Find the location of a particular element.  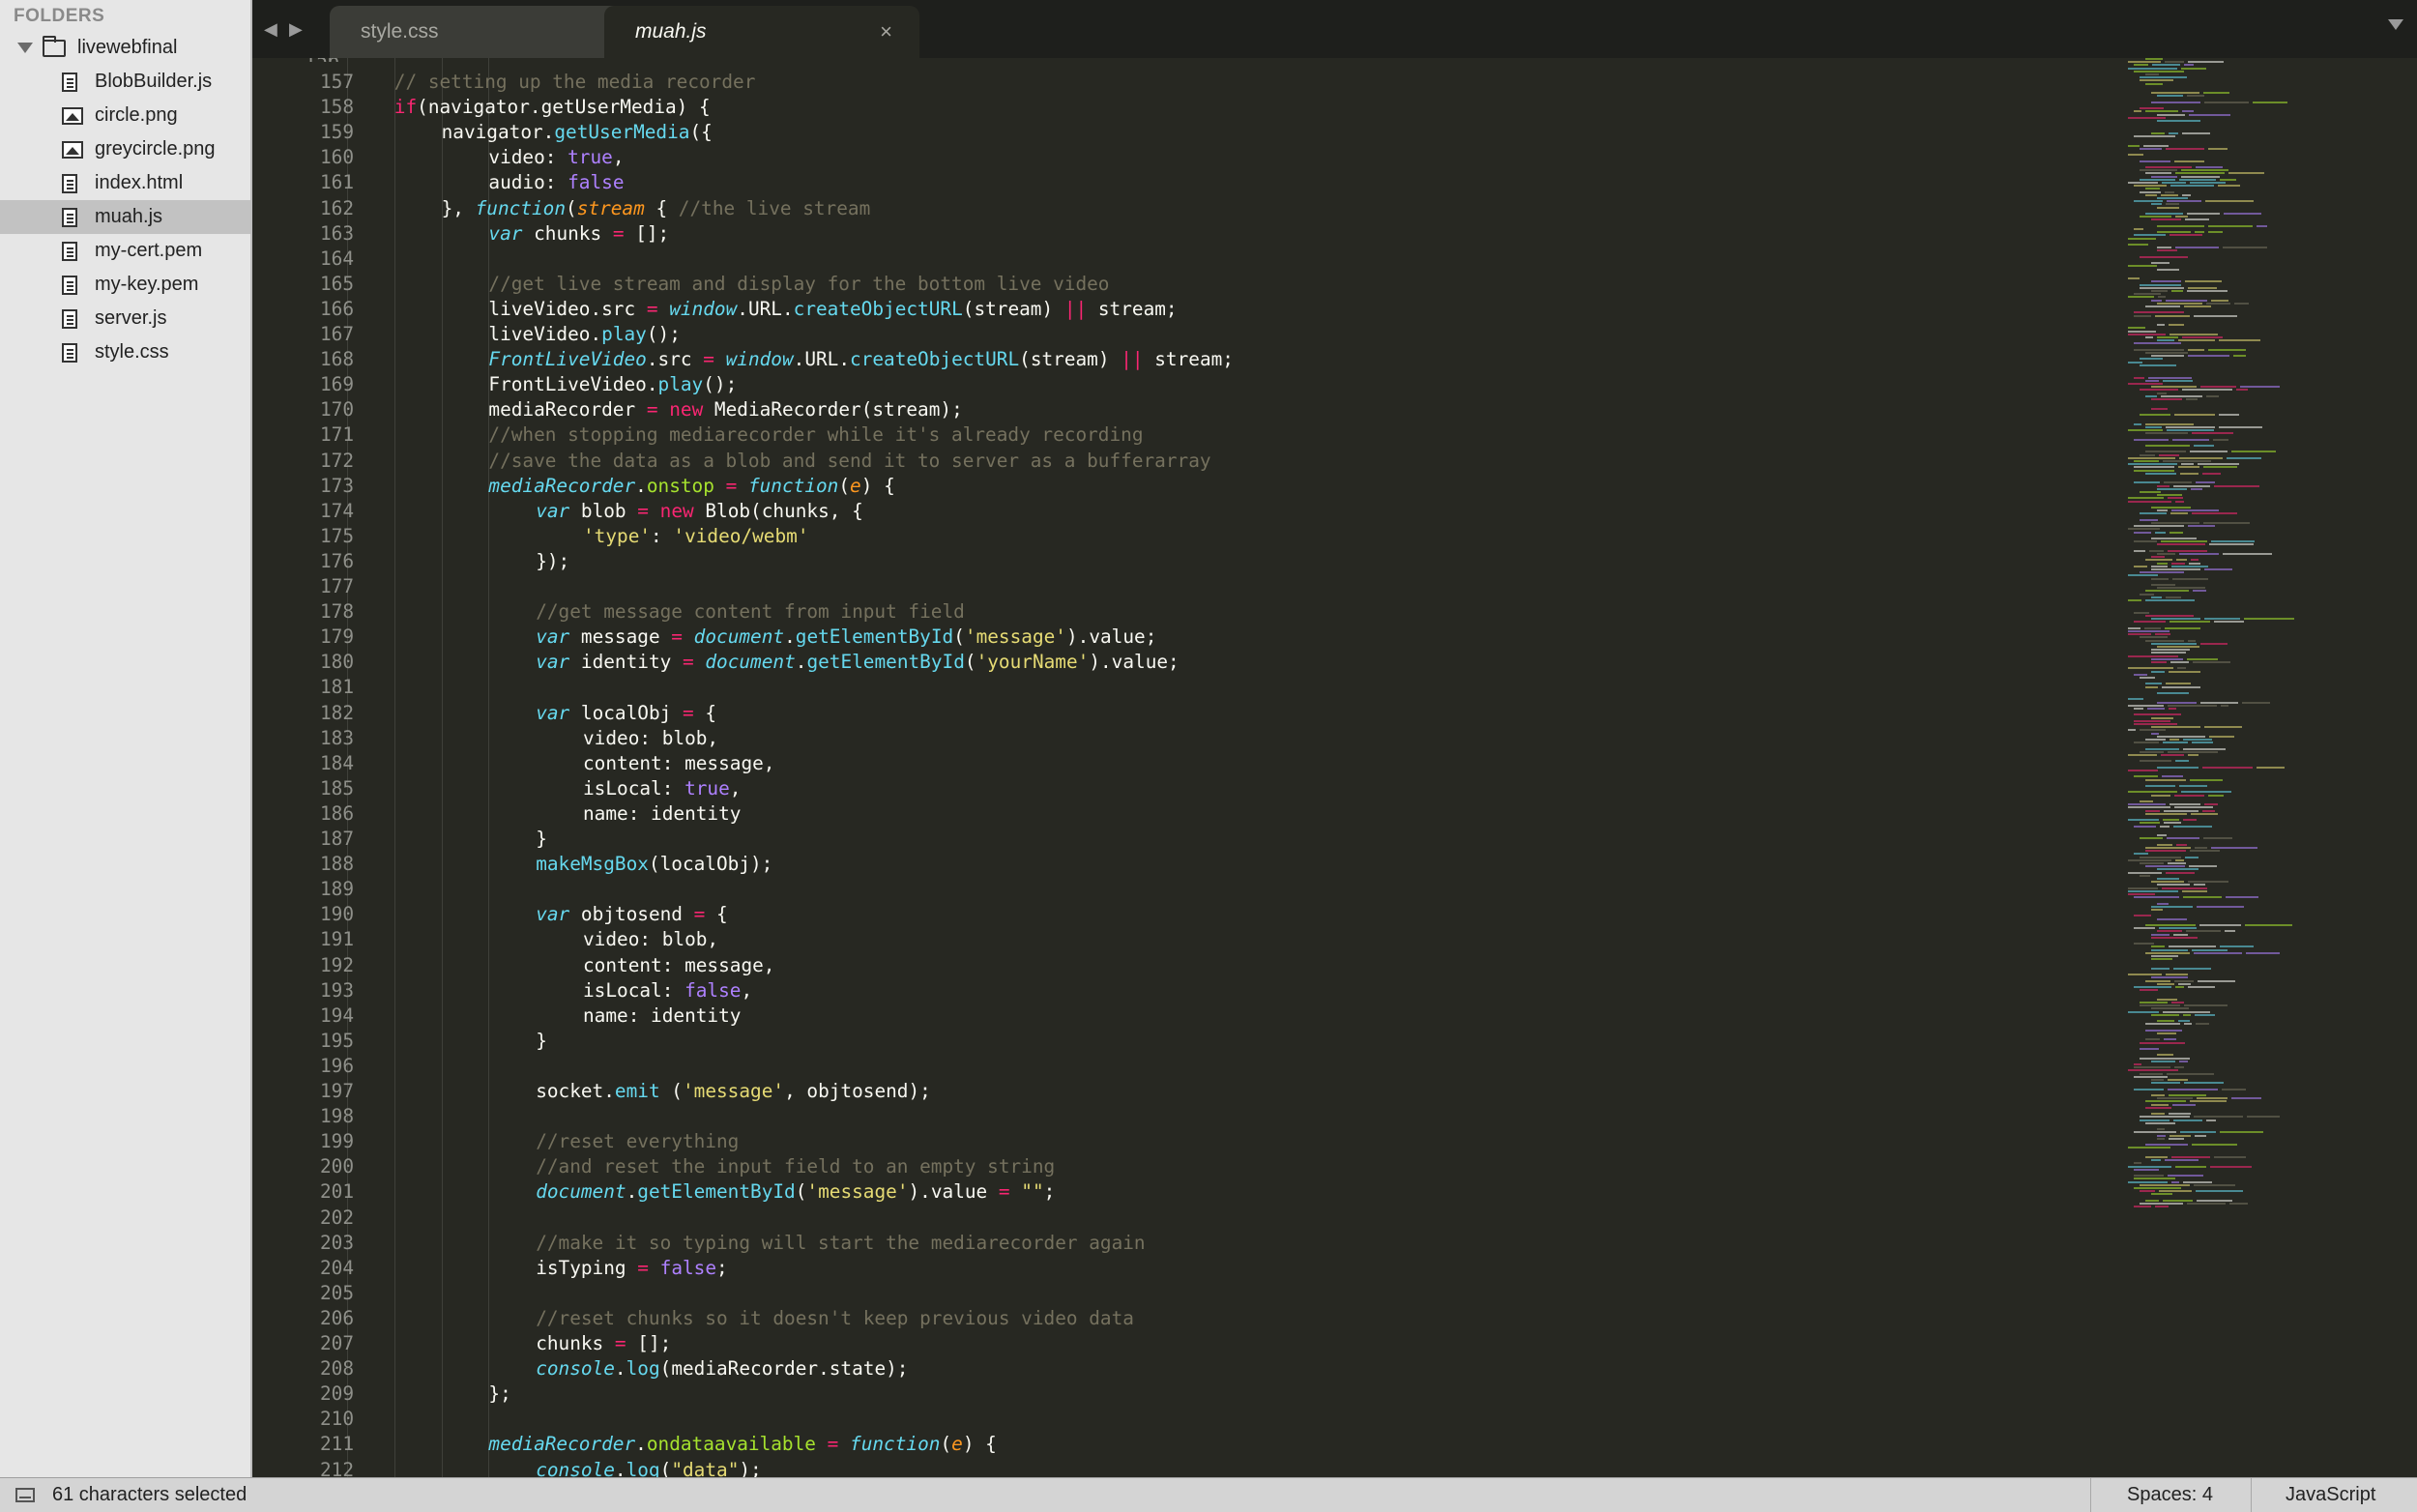

code-line: 190 var objtosend = { is located at coordinates (1170, 914).